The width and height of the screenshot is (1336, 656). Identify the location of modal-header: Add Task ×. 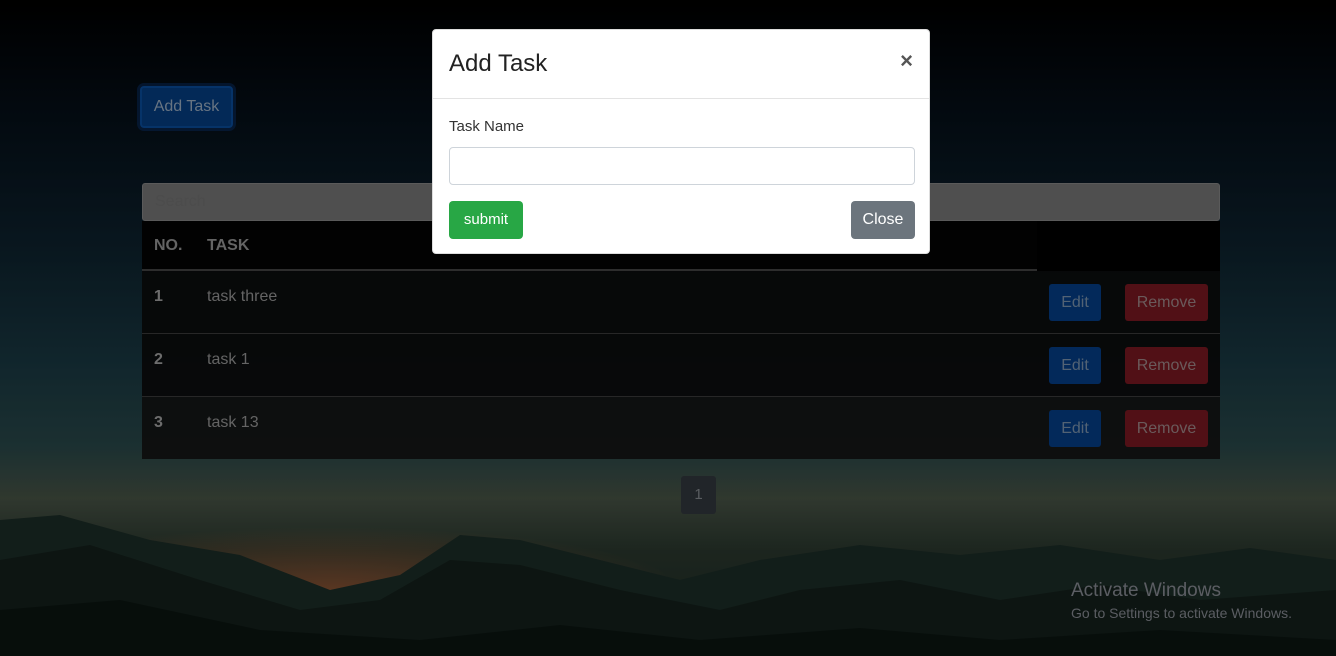
(681, 64).